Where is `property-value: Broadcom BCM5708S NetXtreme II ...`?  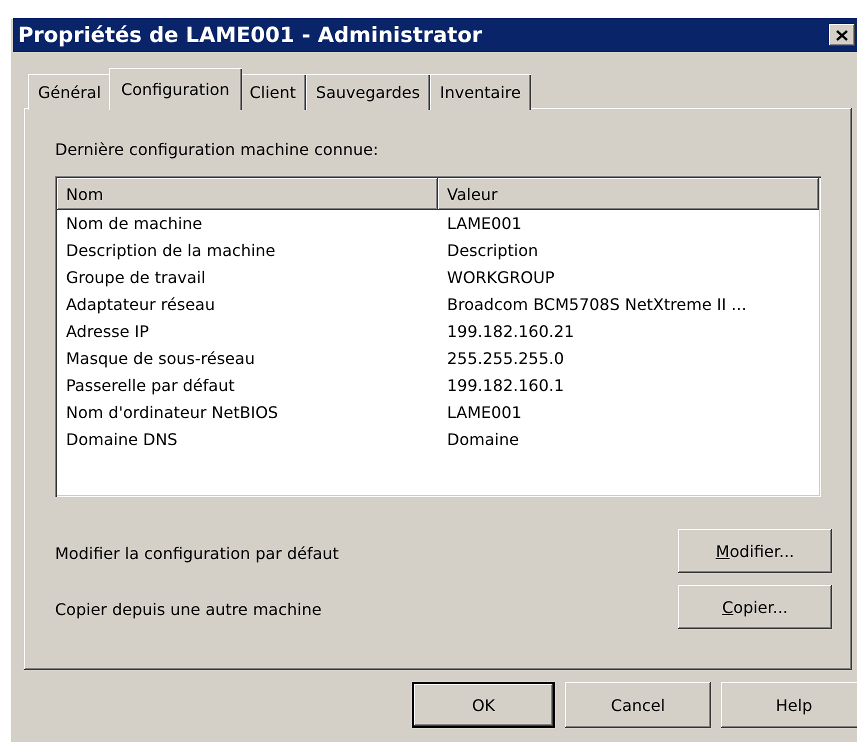 property-value: Broadcom BCM5708S NetXtreme II ... is located at coordinates (597, 305).